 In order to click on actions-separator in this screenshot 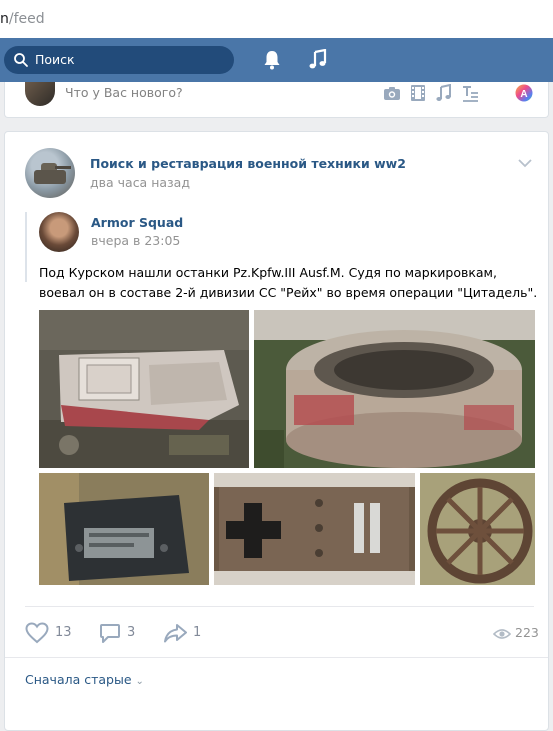, I will do `click(279, 606)`.